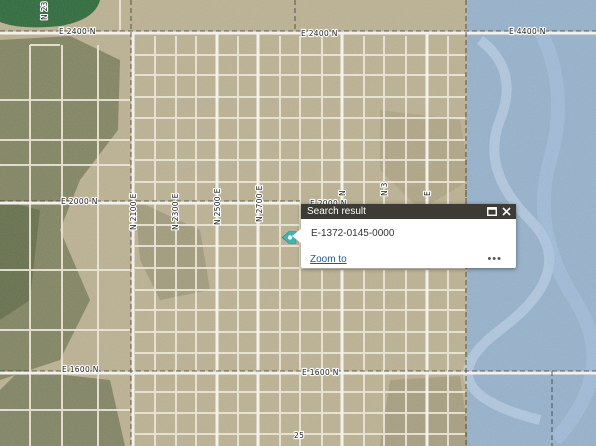  I want to click on road-label-n2700e: N 2700 E, so click(259, 203).